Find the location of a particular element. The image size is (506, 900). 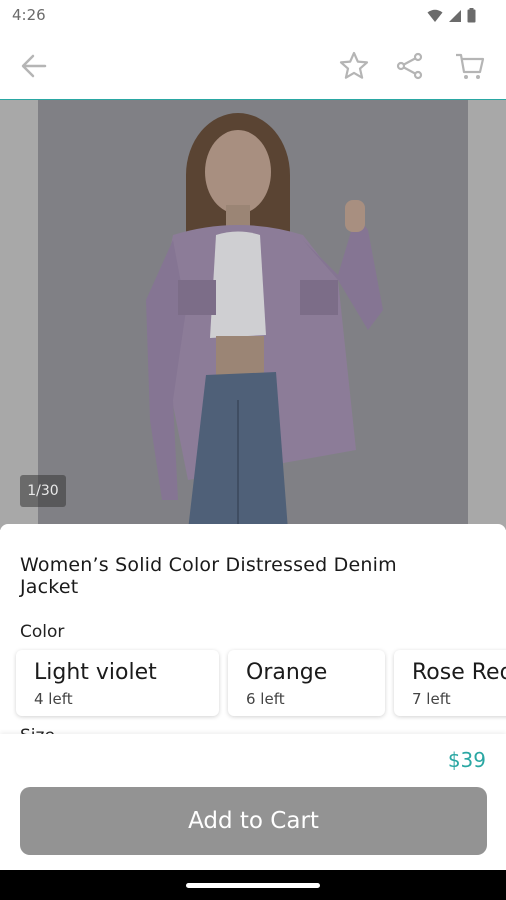

system-navigation-bar is located at coordinates (253, 885).